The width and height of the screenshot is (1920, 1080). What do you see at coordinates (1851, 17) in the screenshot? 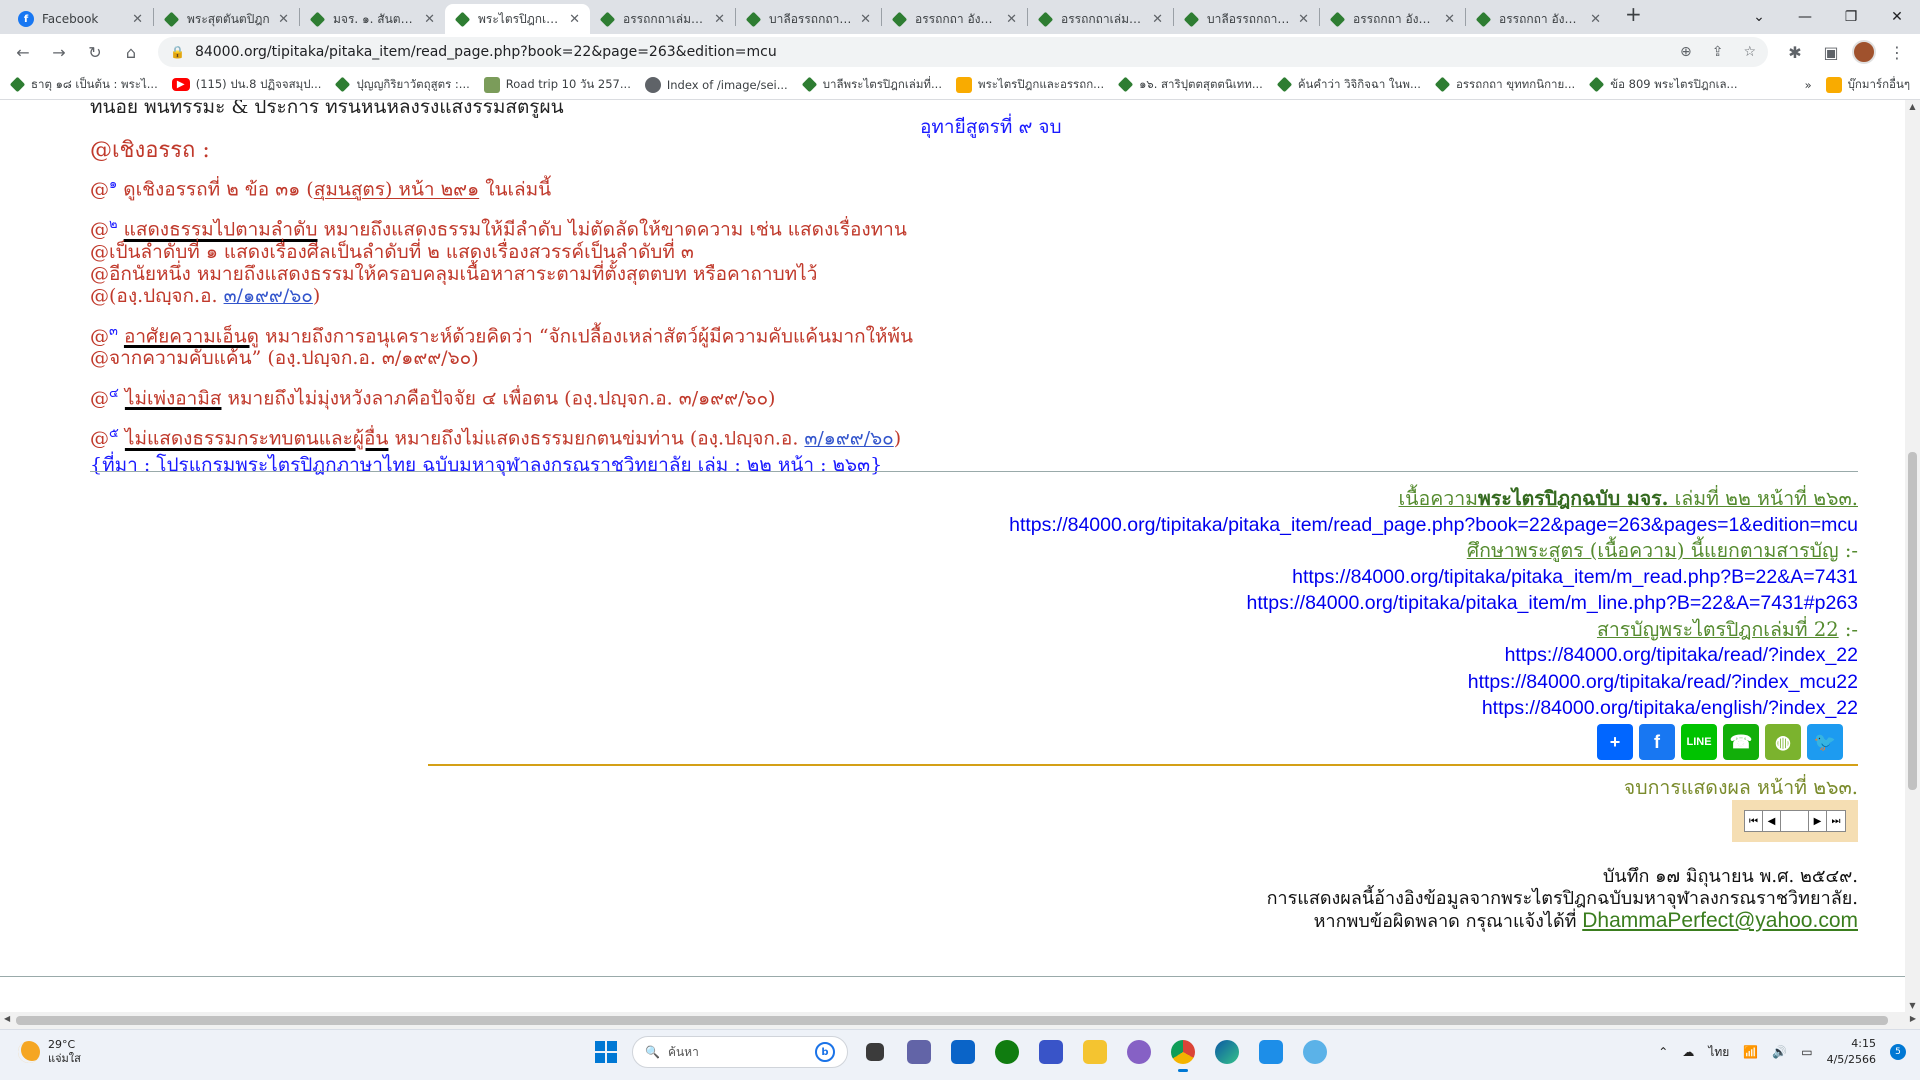
I see `restore-button: ❐` at bounding box center [1851, 17].